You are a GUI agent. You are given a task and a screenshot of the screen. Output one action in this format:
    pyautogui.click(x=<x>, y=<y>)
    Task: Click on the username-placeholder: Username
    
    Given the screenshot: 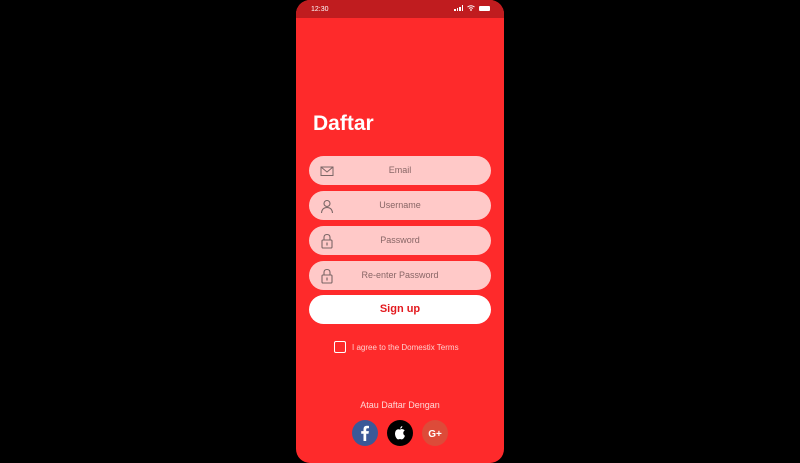 What is the action you would take?
    pyautogui.click(x=400, y=205)
    